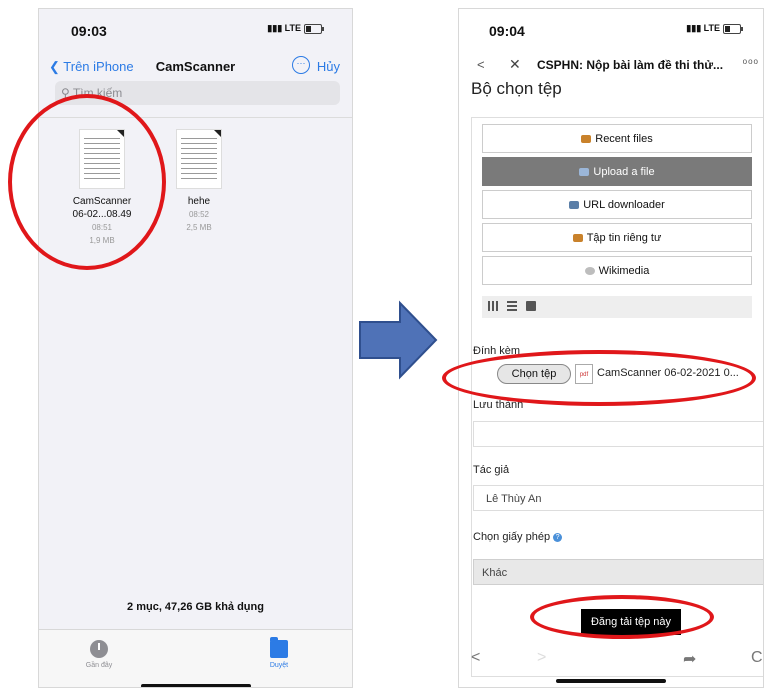  What do you see at coordinates (599, 378) in the screenshot?
I see `annotation-circle-choose-file` at bounding box center [599, 378].